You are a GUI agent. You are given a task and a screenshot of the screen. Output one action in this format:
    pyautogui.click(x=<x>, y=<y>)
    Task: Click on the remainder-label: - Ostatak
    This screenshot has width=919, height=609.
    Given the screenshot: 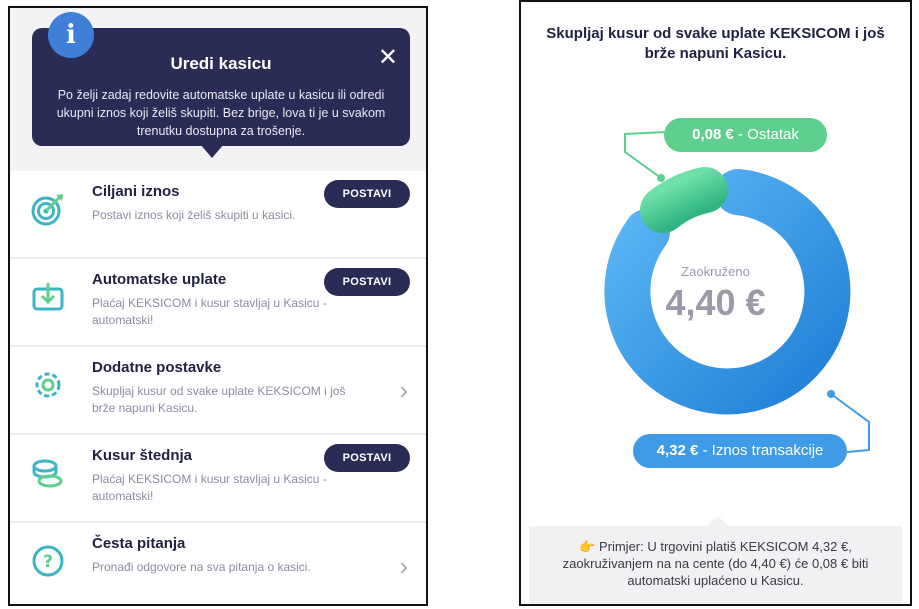 What is the action you would take?
    pyautogui.click(x=768, y=134)
    